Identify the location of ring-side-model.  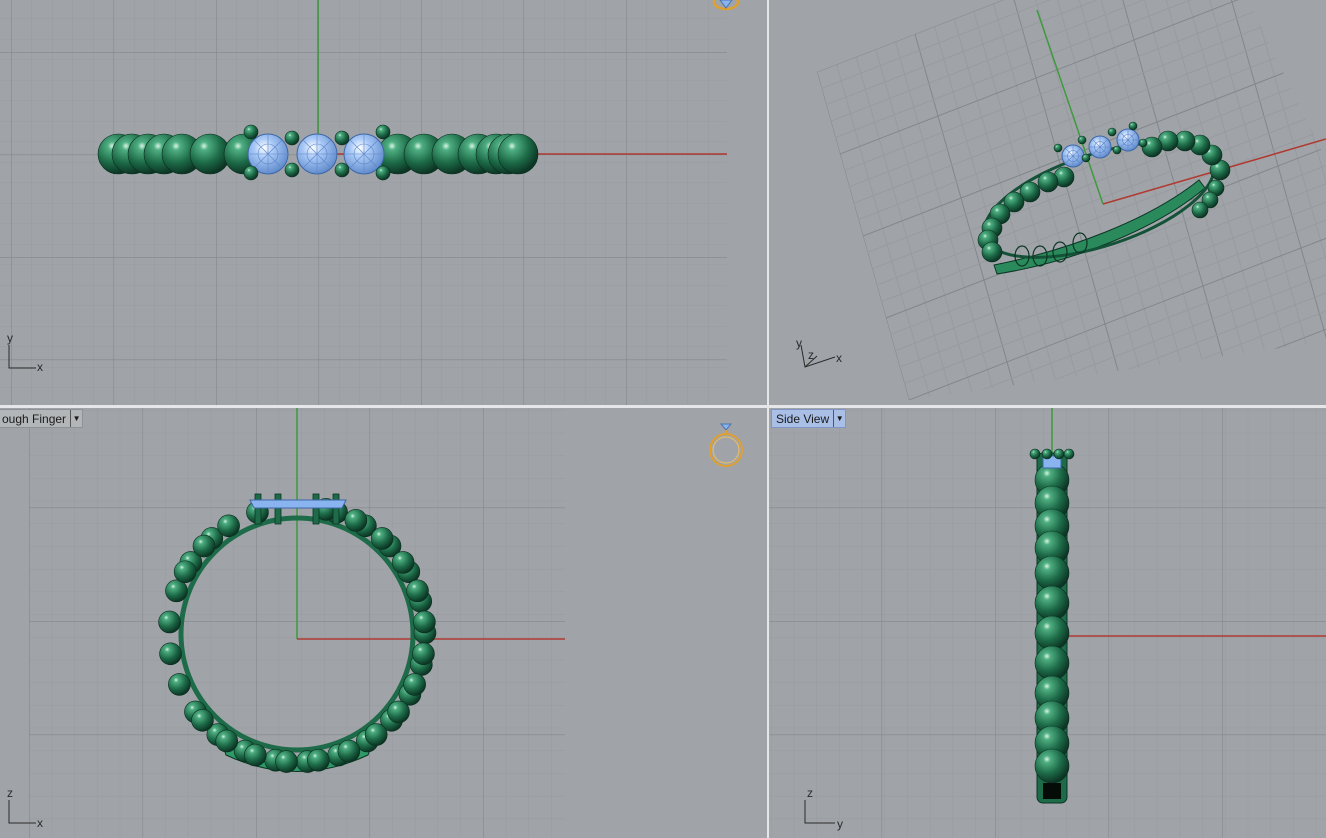
(1052, 626).